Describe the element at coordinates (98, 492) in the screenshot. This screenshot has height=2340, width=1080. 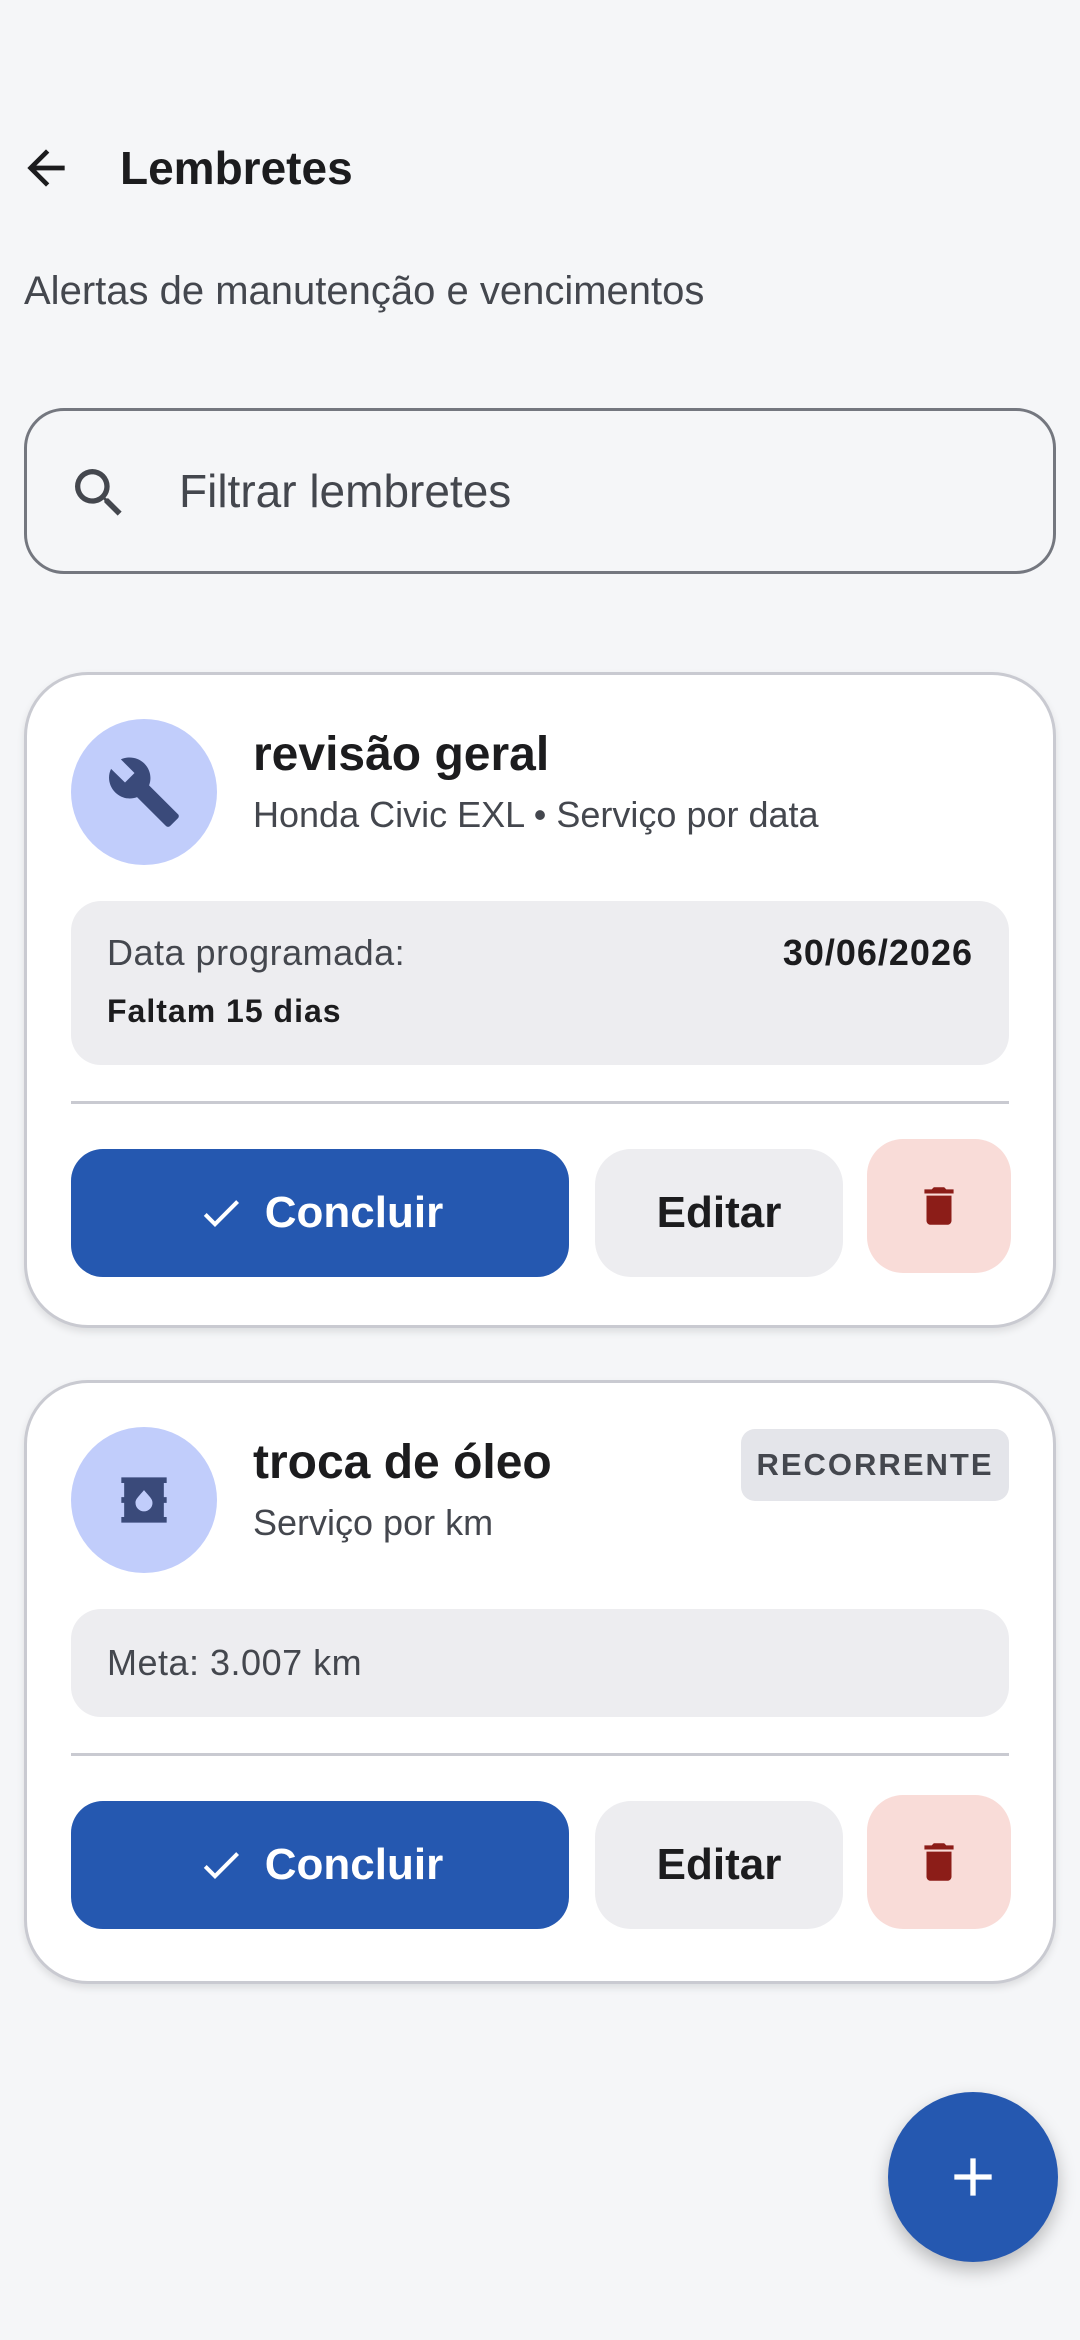
I see `search-icon` at that location.